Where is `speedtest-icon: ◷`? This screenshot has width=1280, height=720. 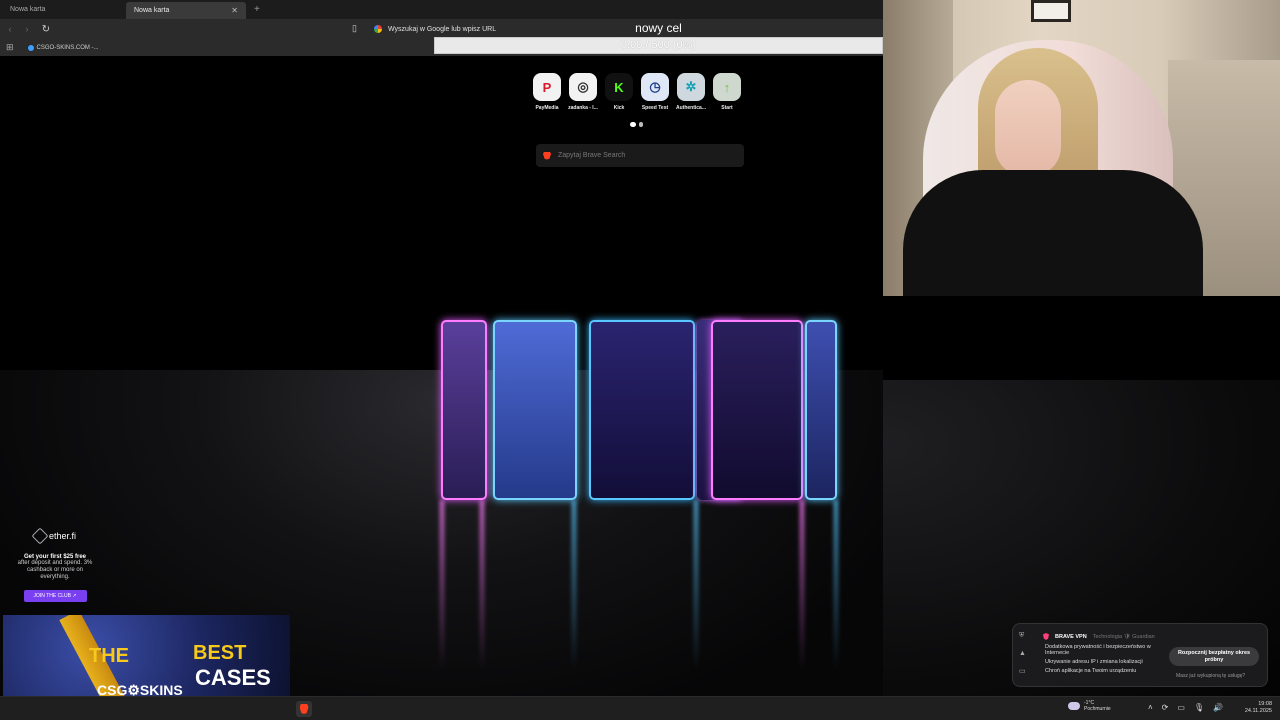 speedtest-icon: ◷ is located at coordinates (655, 87).